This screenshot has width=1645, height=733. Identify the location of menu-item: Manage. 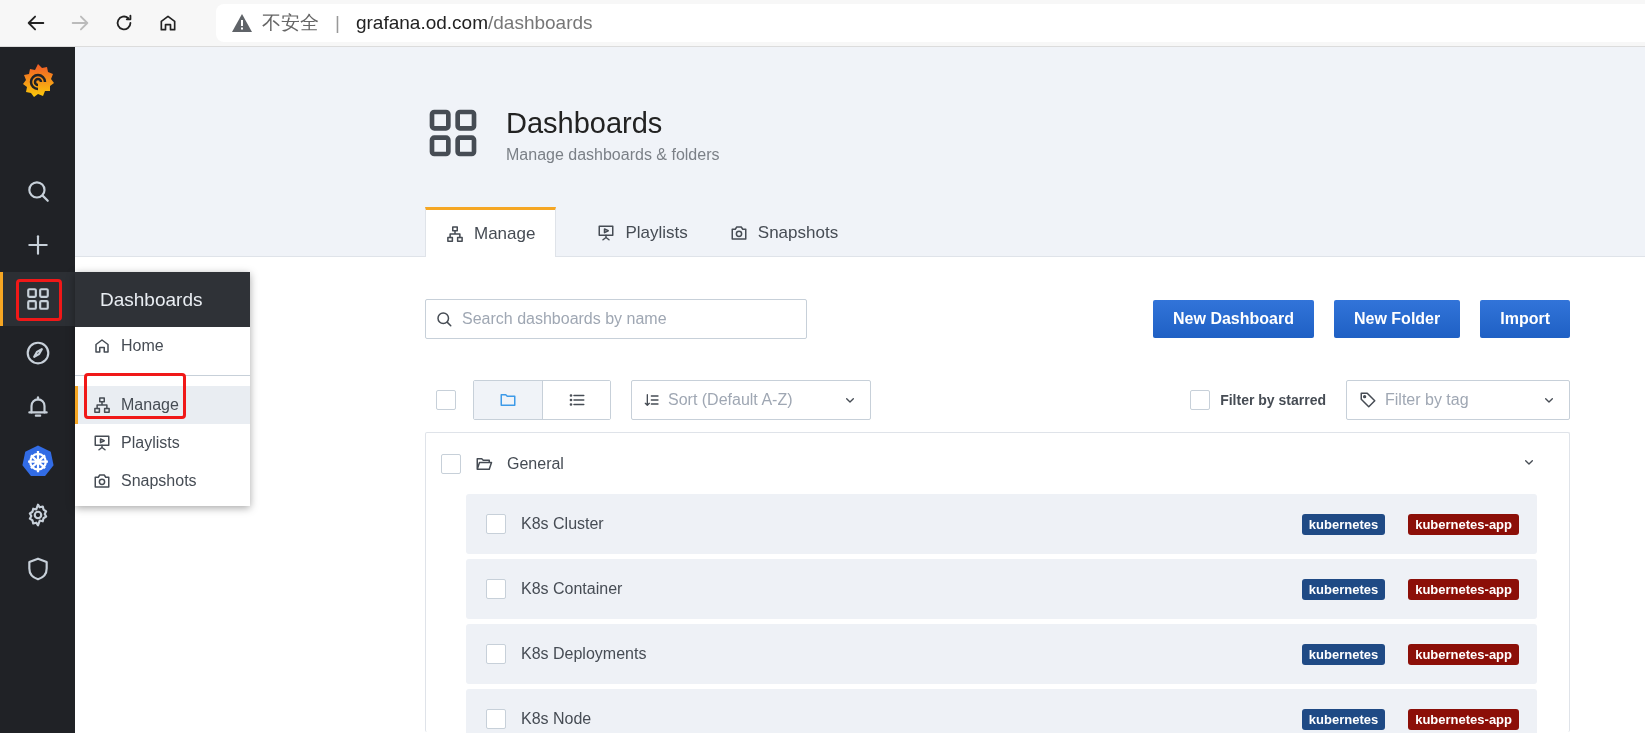
(162, 405).